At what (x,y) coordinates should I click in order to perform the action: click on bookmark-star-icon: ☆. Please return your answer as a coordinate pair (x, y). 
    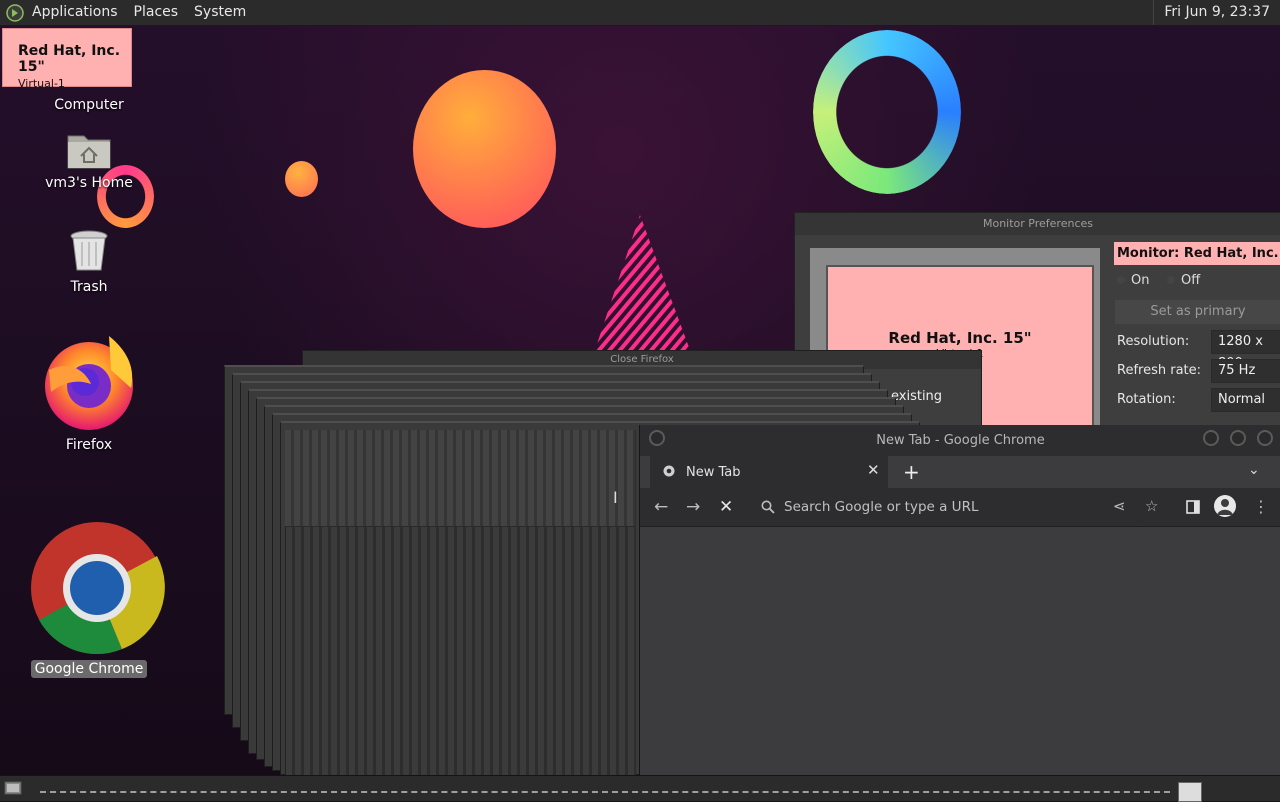
    Looking at the image, I should click on (1151, 506).